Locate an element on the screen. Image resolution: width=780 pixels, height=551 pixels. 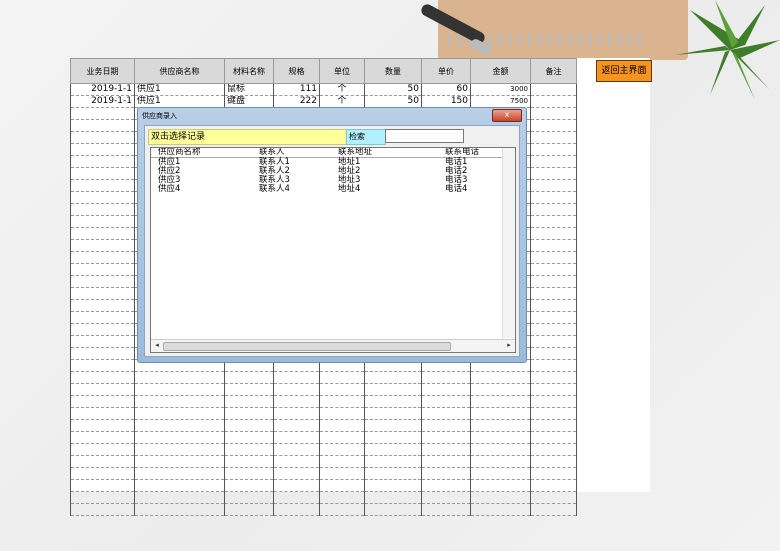
table-cell: 2019-1-1 is located at coordinates (102, 89).